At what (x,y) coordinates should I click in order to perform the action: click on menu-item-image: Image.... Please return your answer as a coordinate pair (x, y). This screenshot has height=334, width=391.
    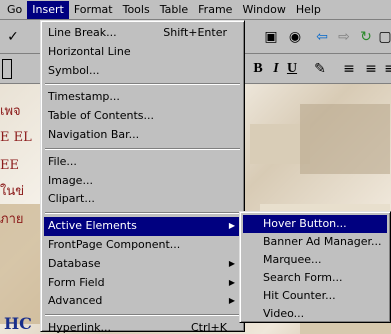
    Looking at the image, I should click on (142, 181).